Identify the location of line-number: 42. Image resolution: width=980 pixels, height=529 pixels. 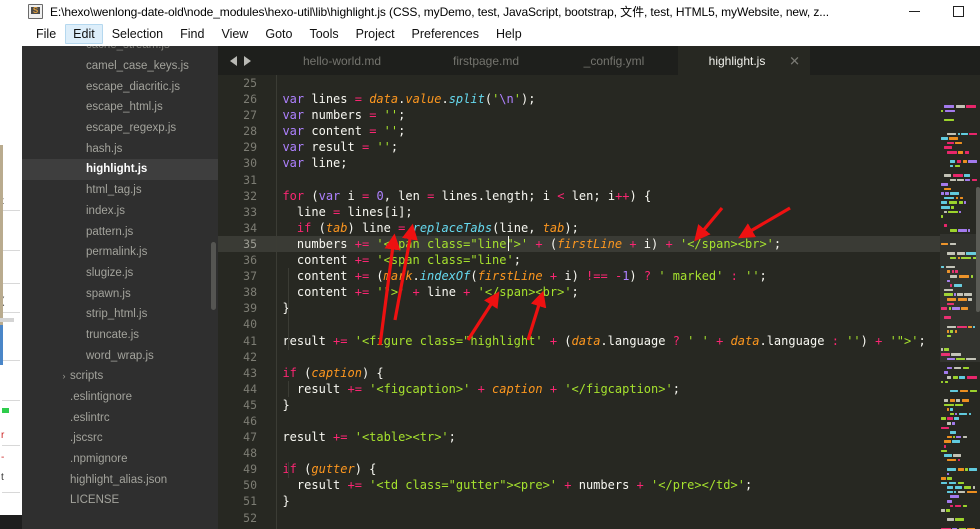
(242, 357).